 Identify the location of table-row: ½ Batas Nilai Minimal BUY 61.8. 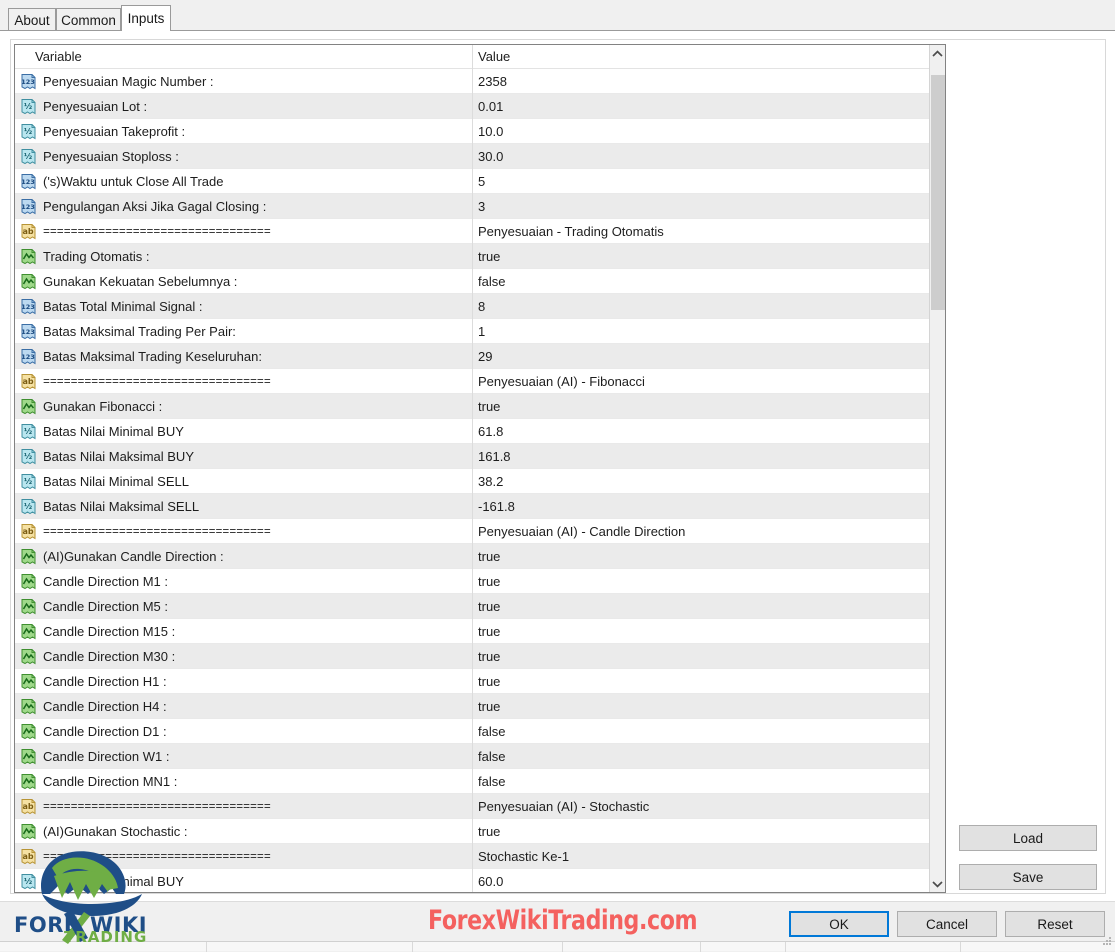
(474, 431).